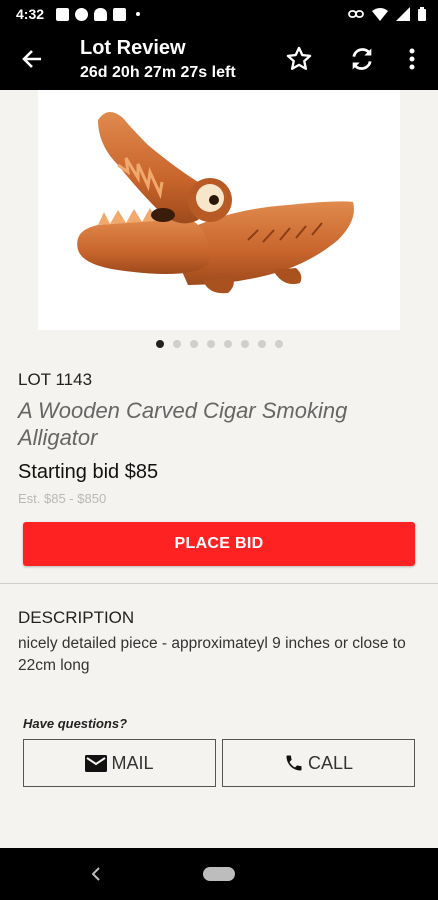  I want to click on android-icon, so click(101, 14).